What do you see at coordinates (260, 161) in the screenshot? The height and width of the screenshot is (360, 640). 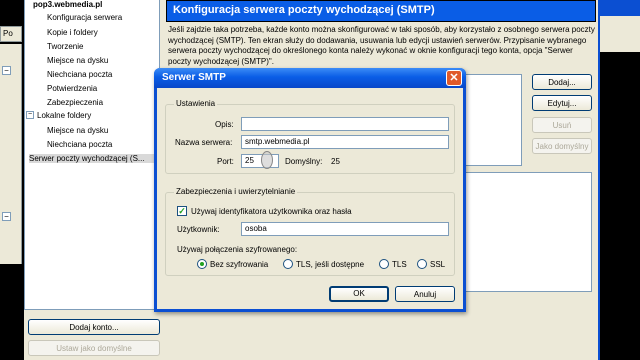 I see `port-input: 25` at bounding box center [260, 161].